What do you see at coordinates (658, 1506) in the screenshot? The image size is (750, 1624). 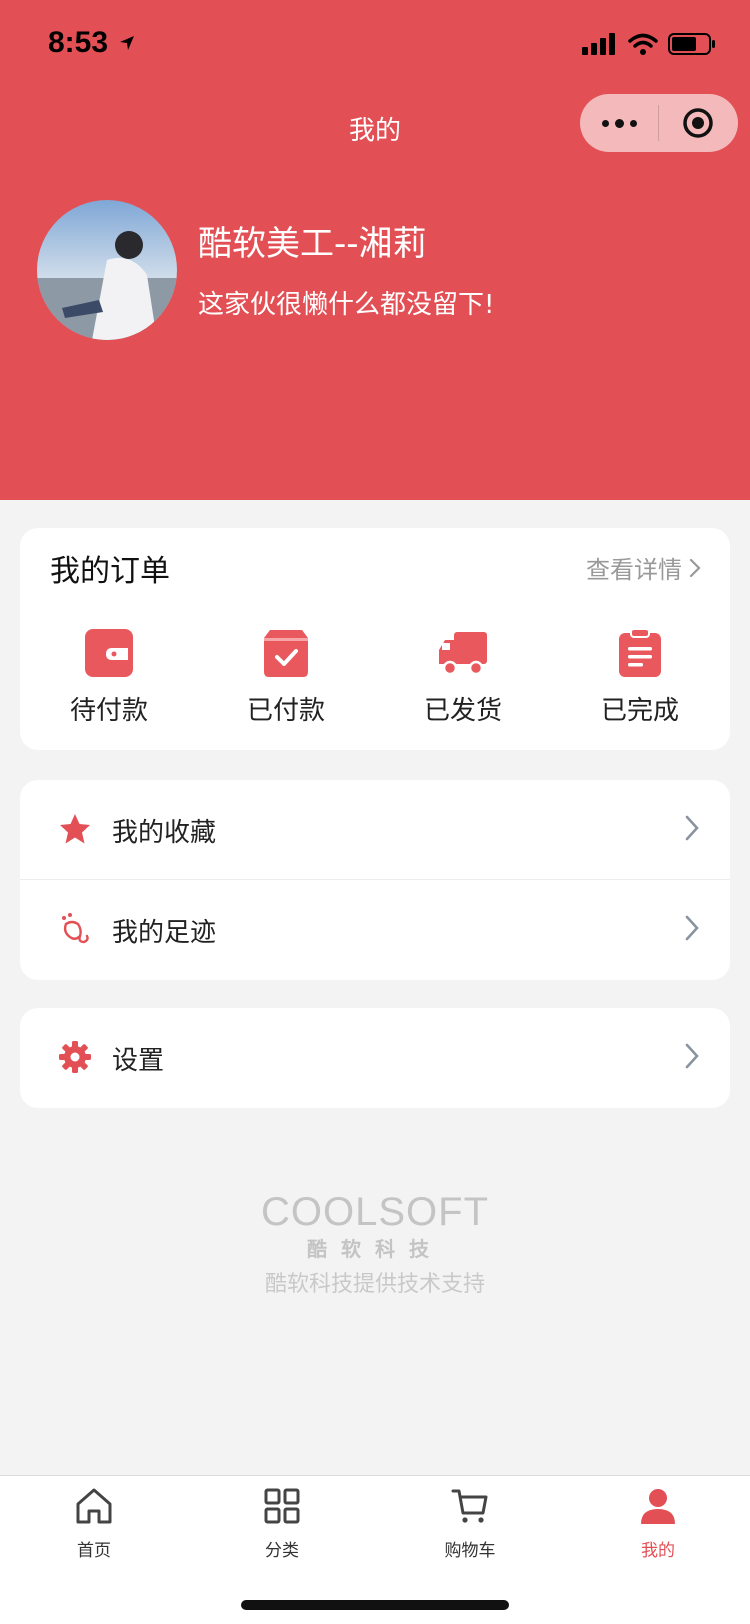 I see `user-icon` at bounding box center [658, 1506].